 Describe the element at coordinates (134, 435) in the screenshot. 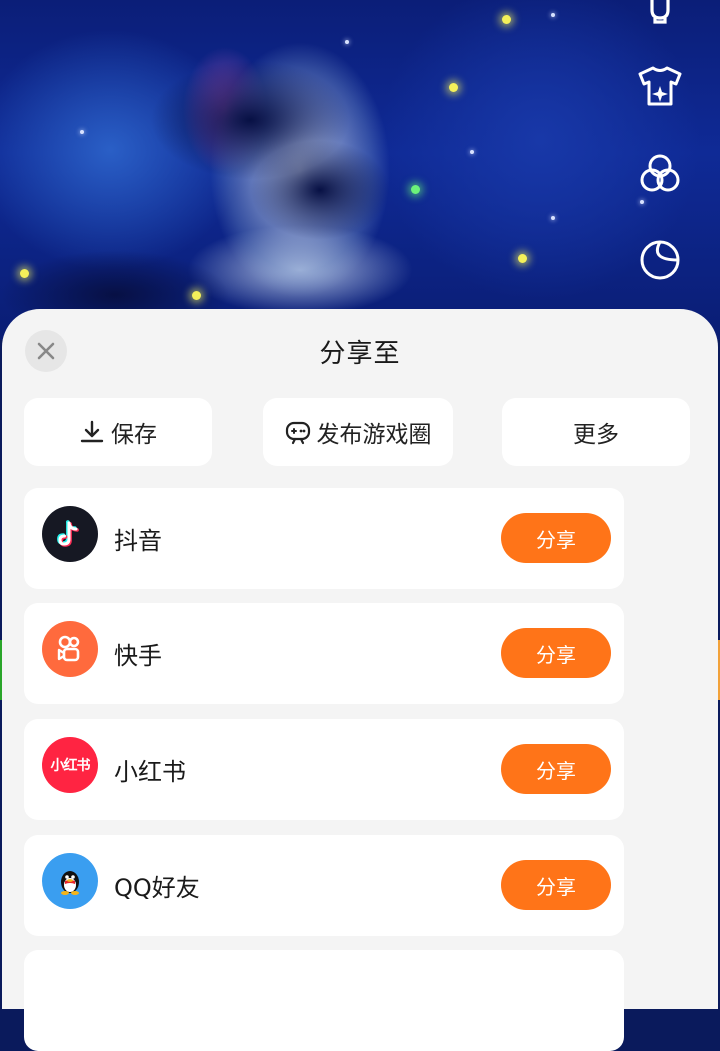

I see `save-button-label: 保存` at that location.